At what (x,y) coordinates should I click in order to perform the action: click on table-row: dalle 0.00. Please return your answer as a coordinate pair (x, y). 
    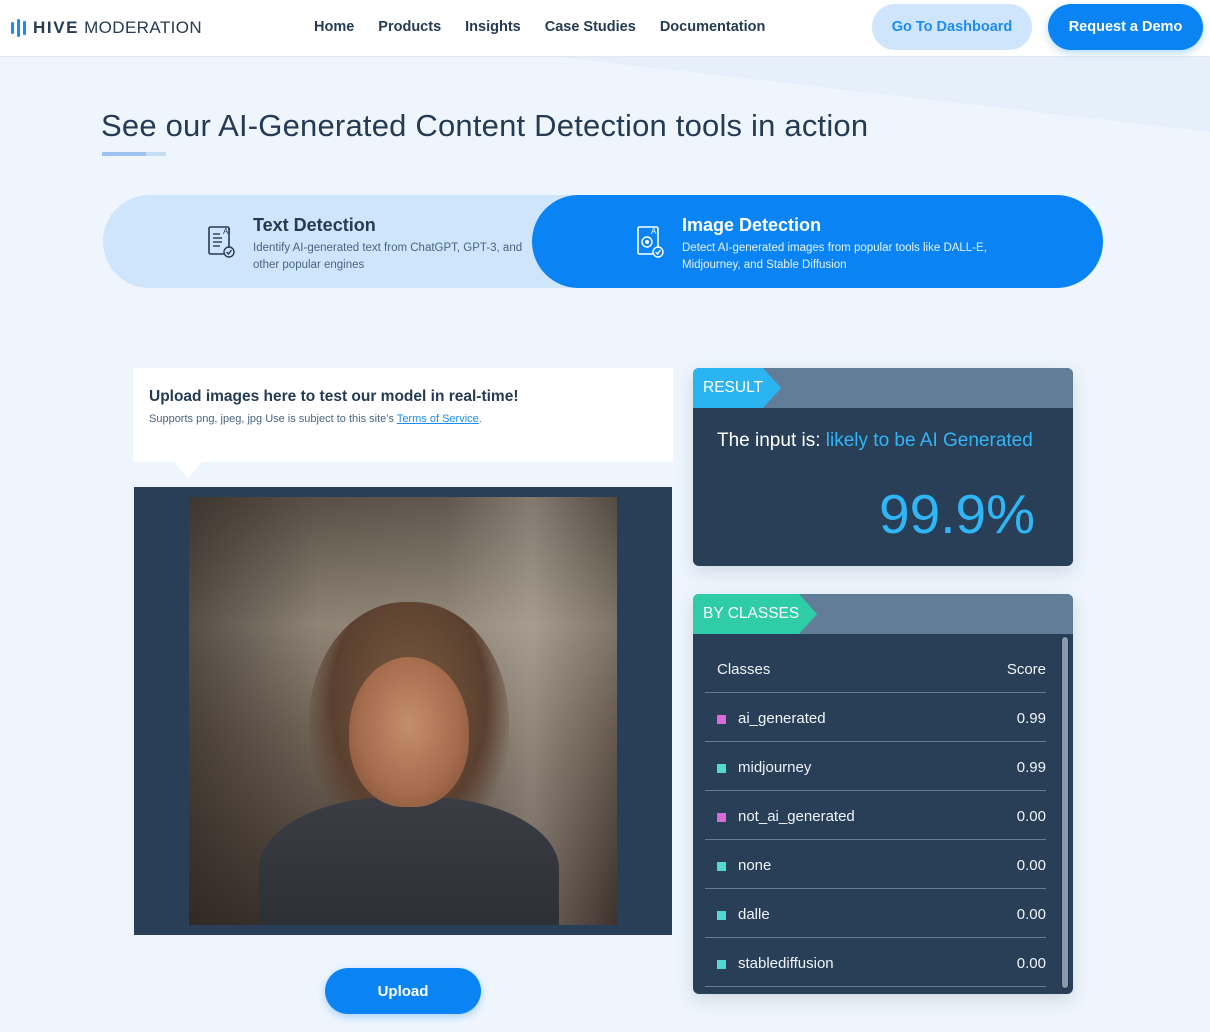
    Looking at the image, I should click on (875, 913).